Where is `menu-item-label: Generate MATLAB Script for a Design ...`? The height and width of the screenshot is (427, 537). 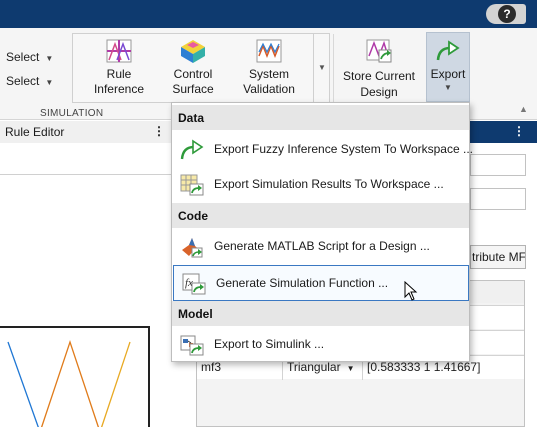 menu-item-label: Generate MATLAB Script for a Design ... is located at coordinates (322, 246).